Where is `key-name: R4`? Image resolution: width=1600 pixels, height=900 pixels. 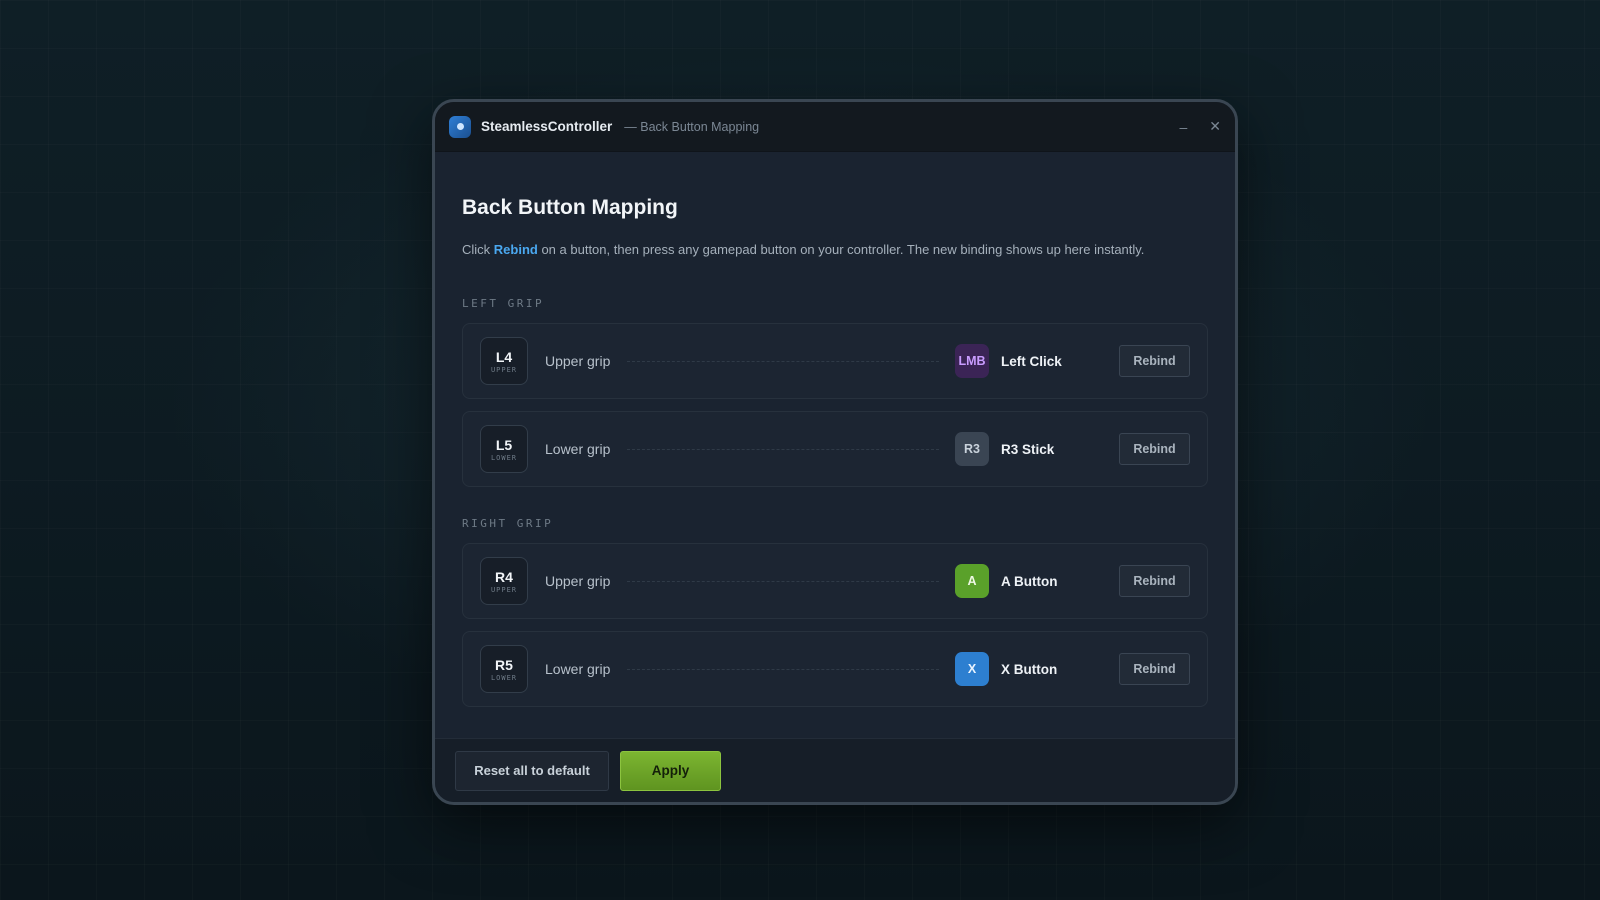 key-name: R4 is located at coordinates (504, 576).